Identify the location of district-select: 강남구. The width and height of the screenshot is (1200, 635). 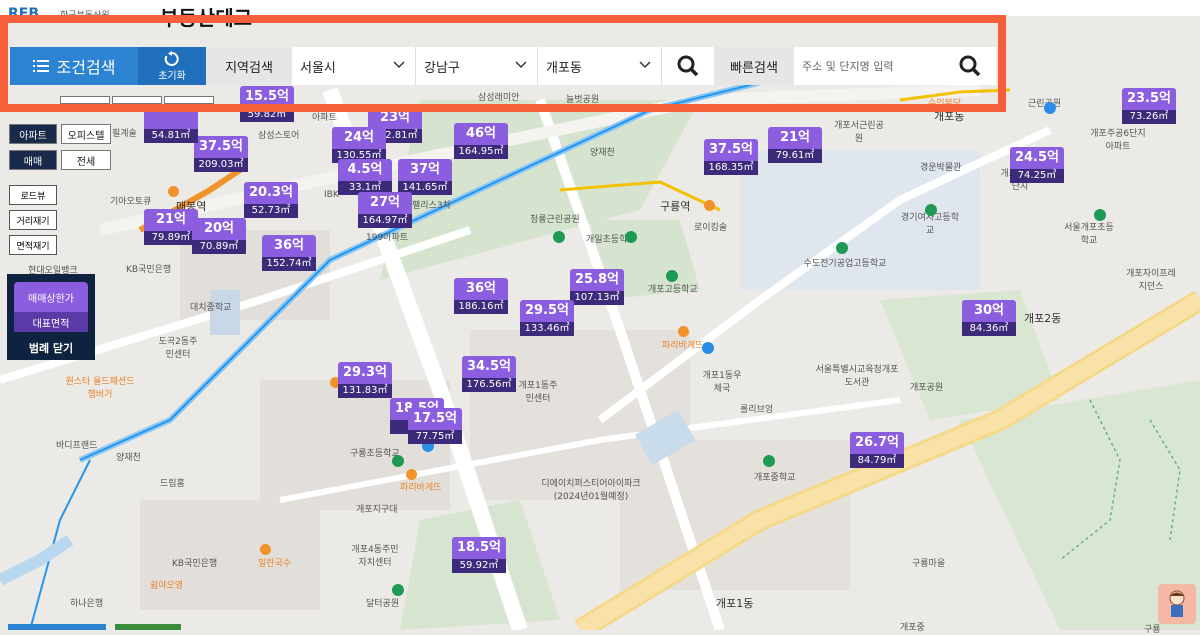
(477, 66).